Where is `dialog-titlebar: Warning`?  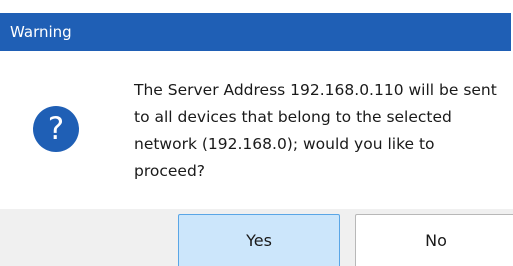
dialog-titlebar: Warning is located at coordinates (255, 32).